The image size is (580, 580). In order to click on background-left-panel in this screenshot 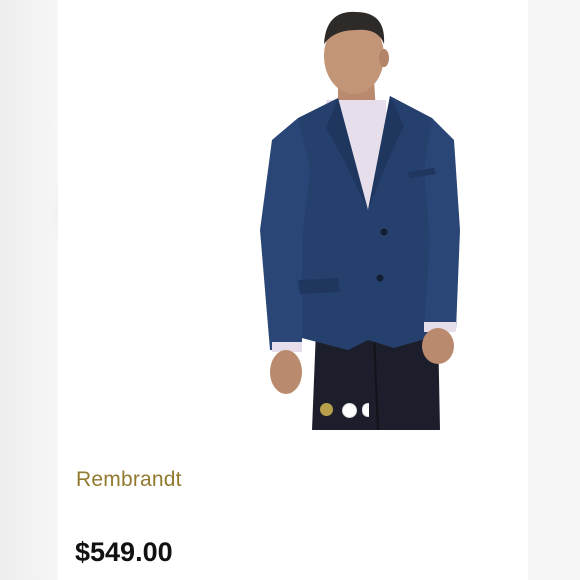, I will do `click(29, 290)`.